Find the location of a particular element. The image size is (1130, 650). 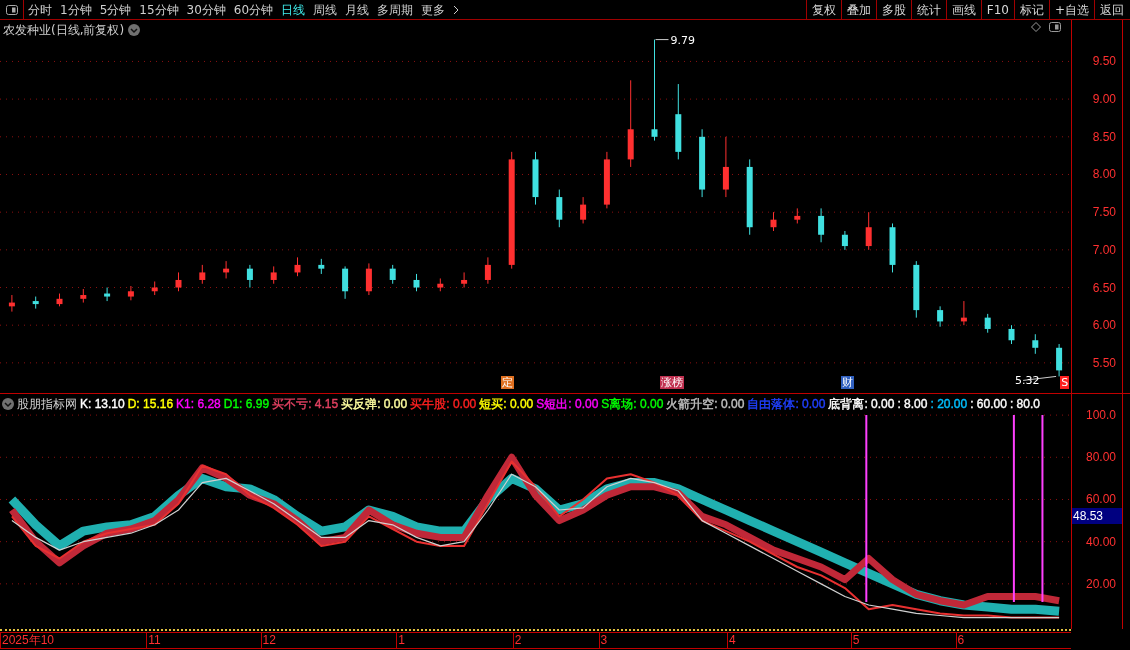

indicator-axis-label: 100.0 is located at coordinates (1100, 415).